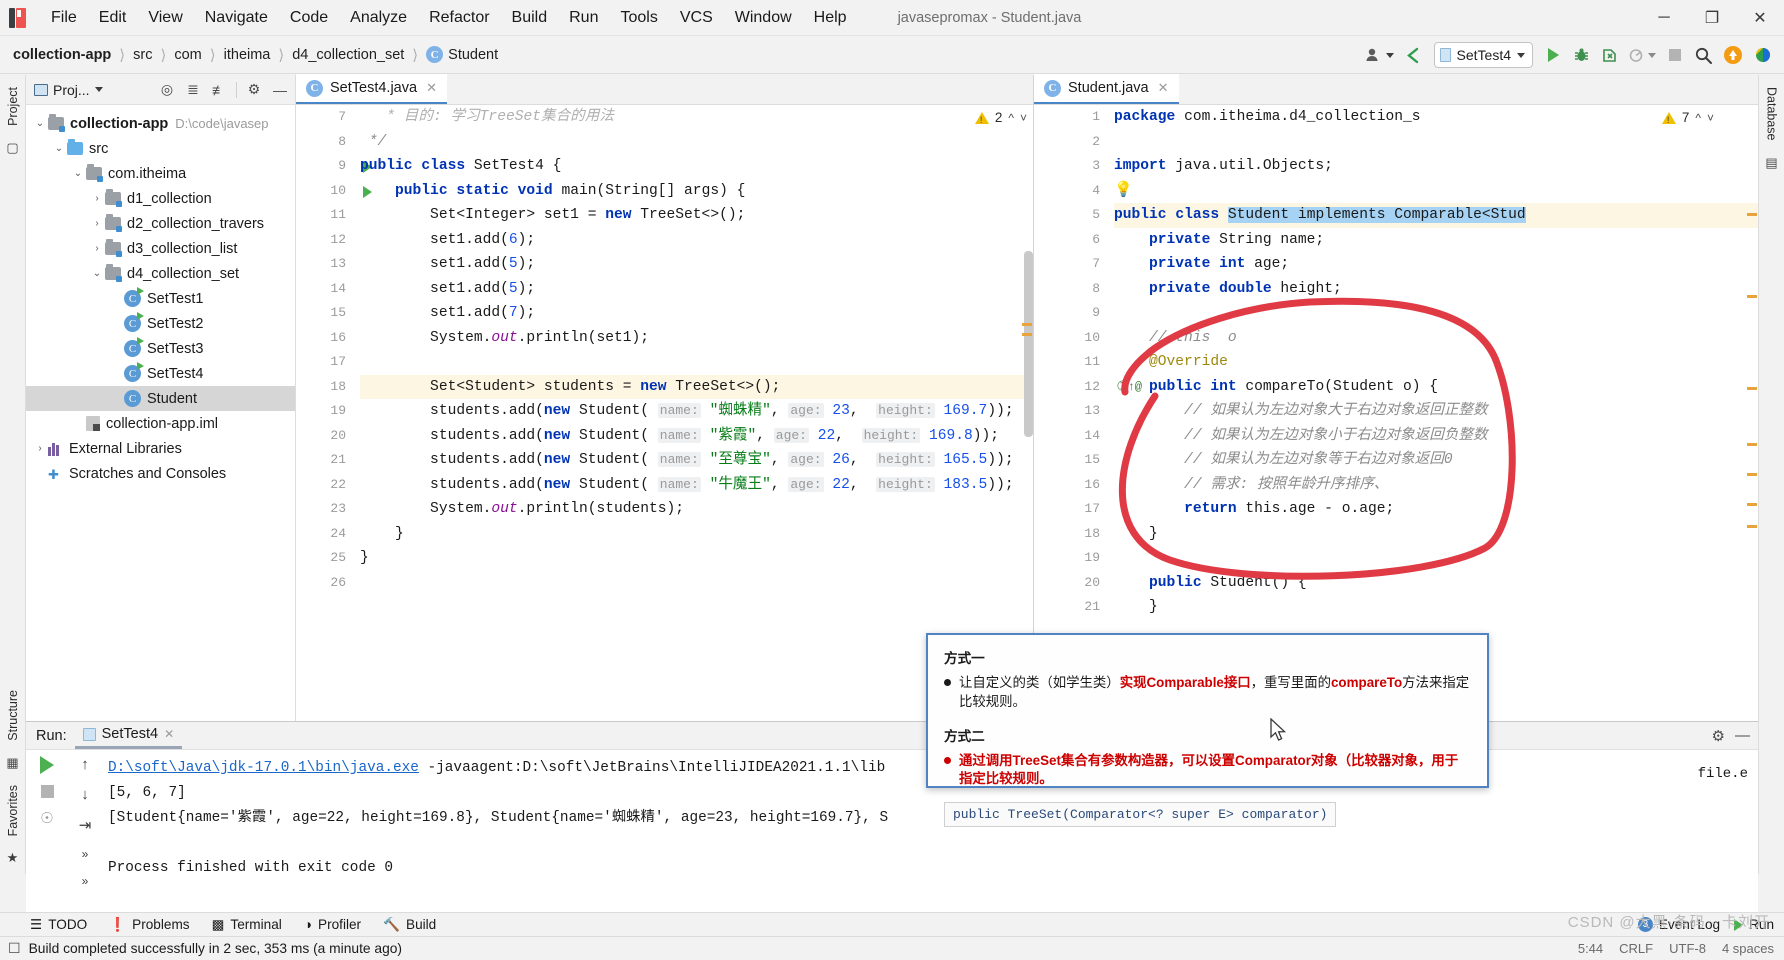 The image size is (1784, 960). Describe the element at coordinates (1664, 18) in the screenshot. I see `minimize-button: ─` at that location.